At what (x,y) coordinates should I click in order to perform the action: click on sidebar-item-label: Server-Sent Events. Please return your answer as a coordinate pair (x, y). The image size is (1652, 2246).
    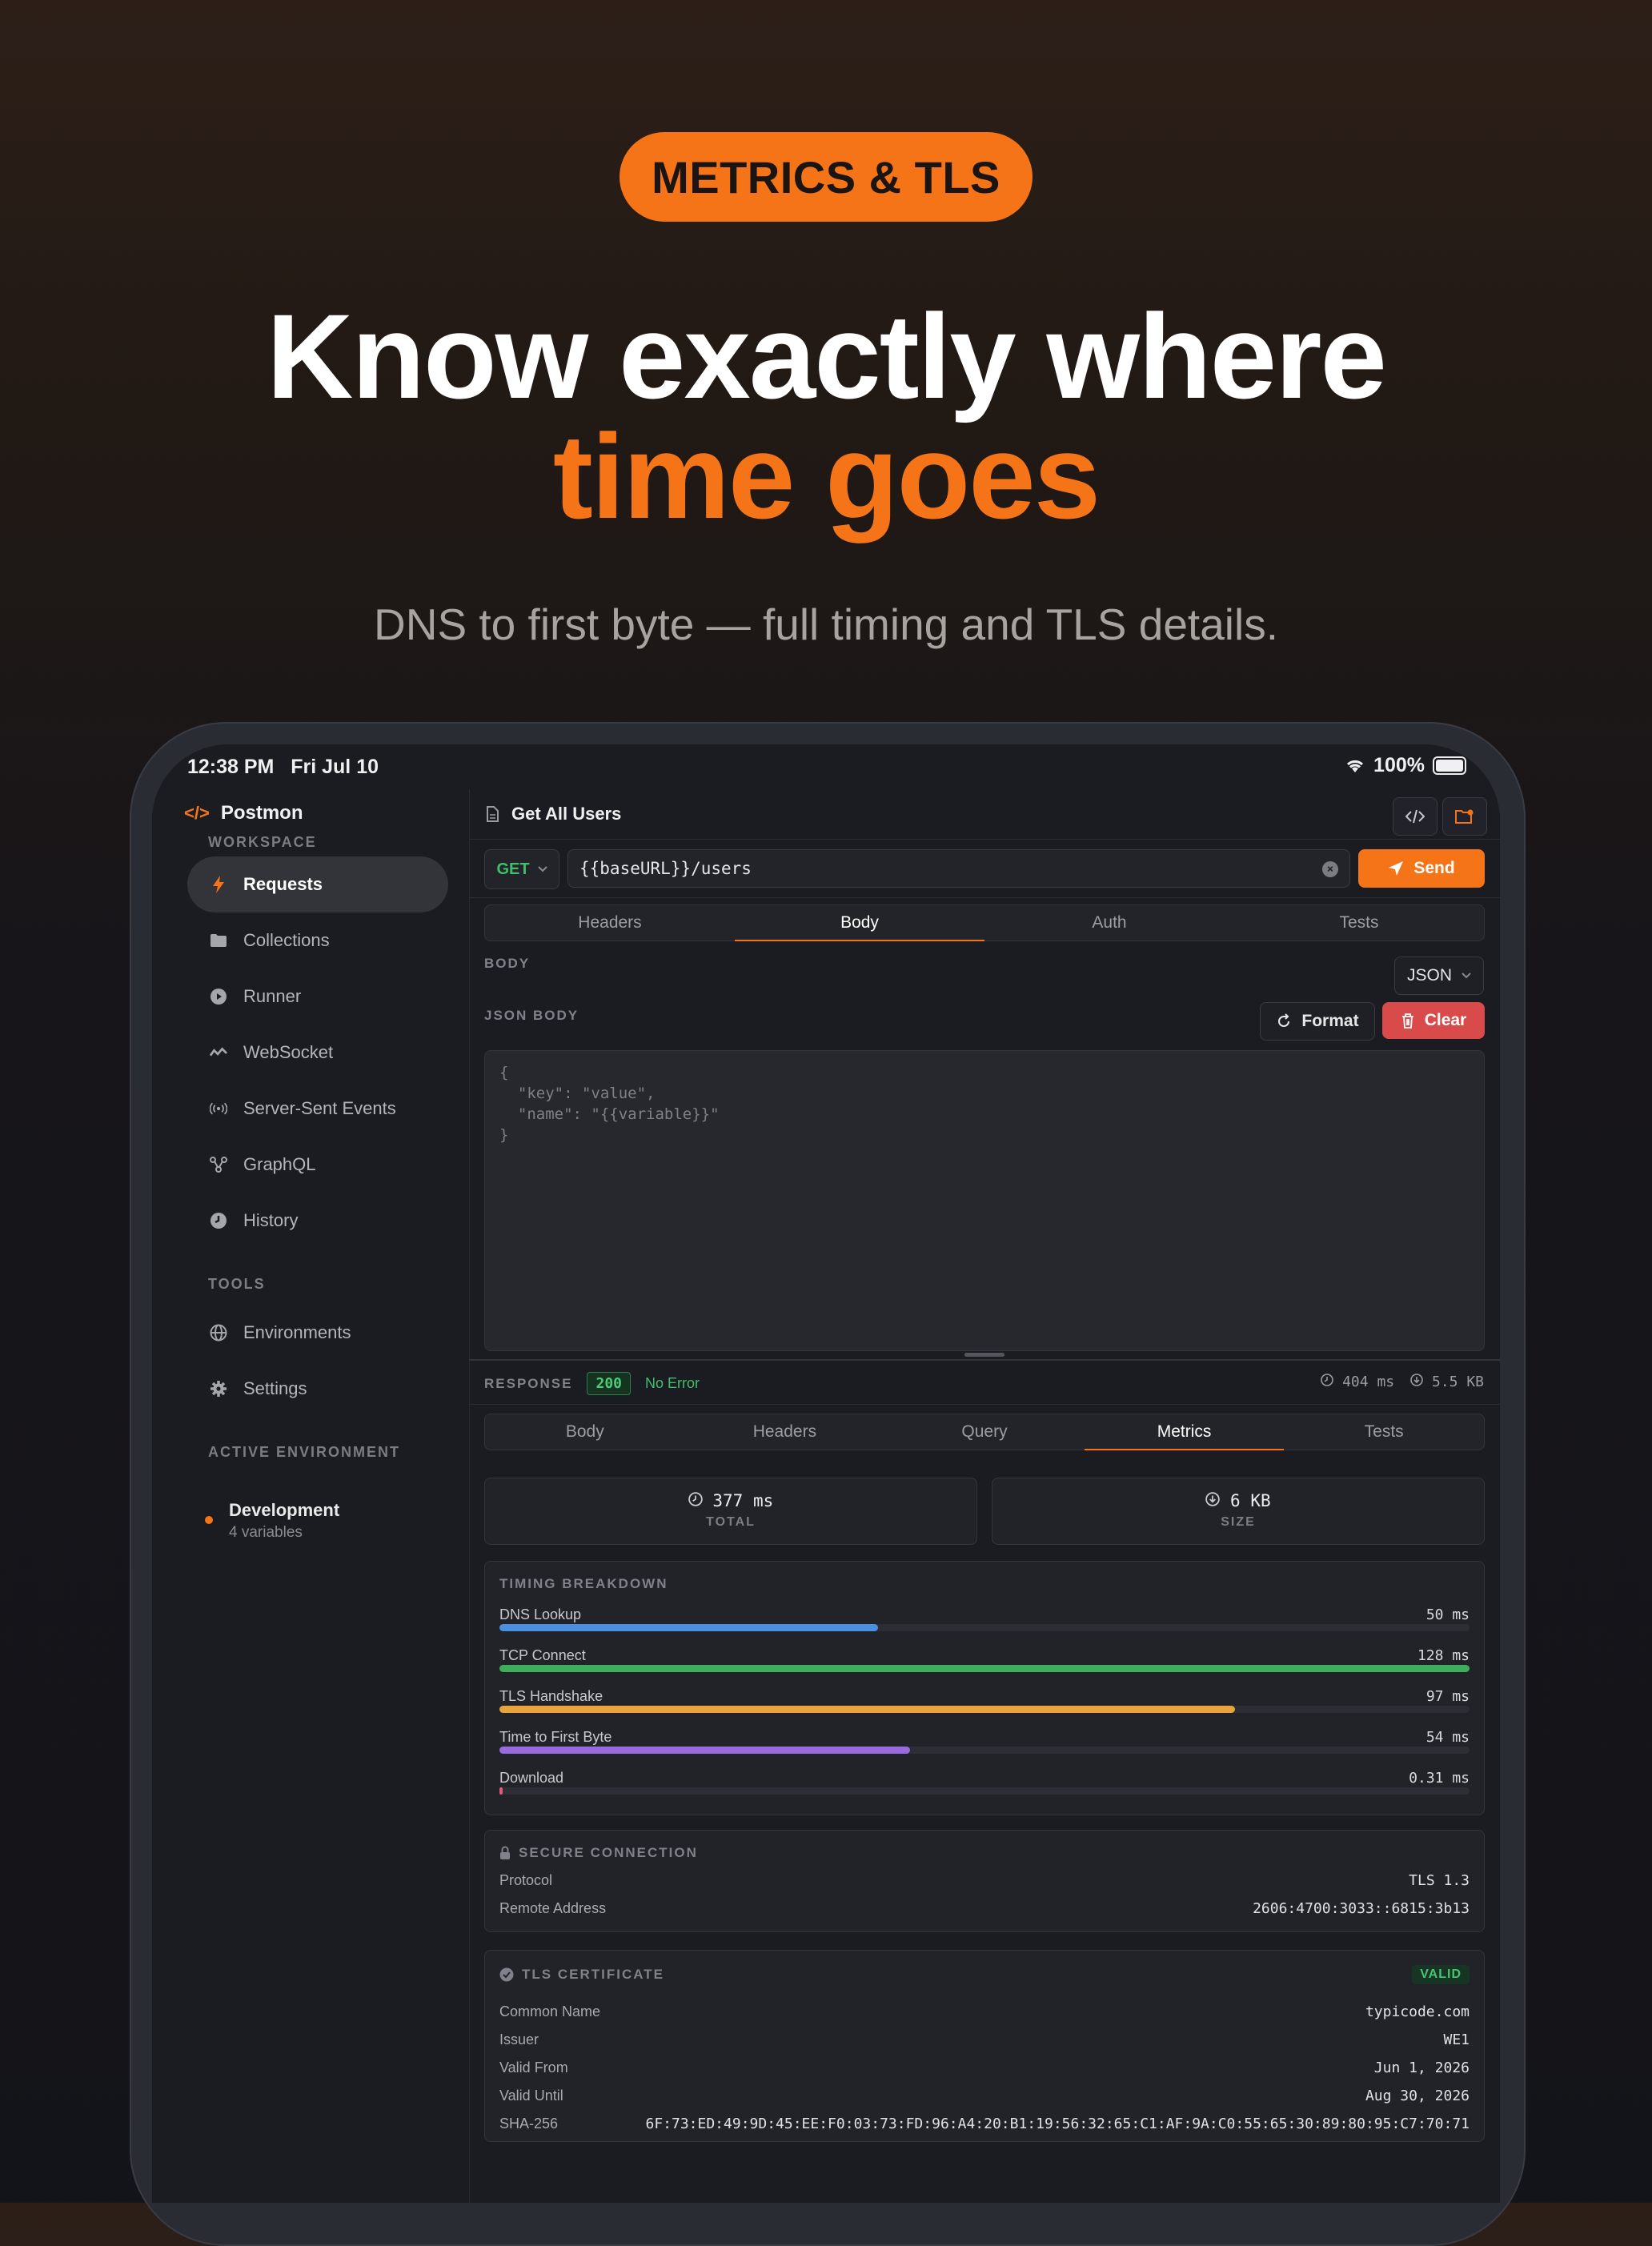
    Looking at the image, I should click on (319, 1108).